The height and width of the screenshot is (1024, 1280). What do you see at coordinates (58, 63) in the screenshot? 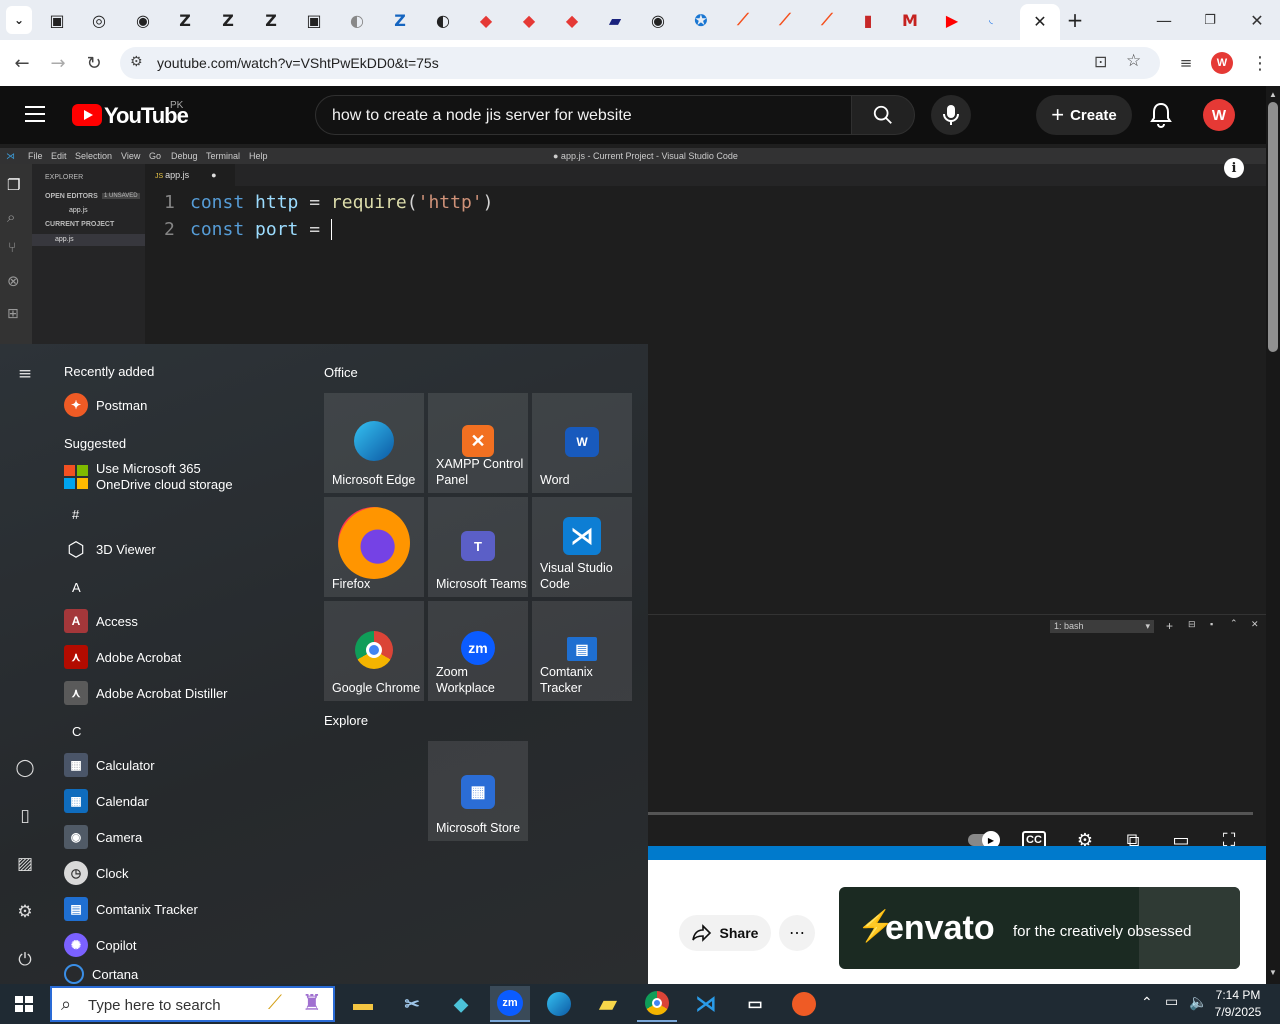
I see `forward-button: →` at bounding box center [58, 63].